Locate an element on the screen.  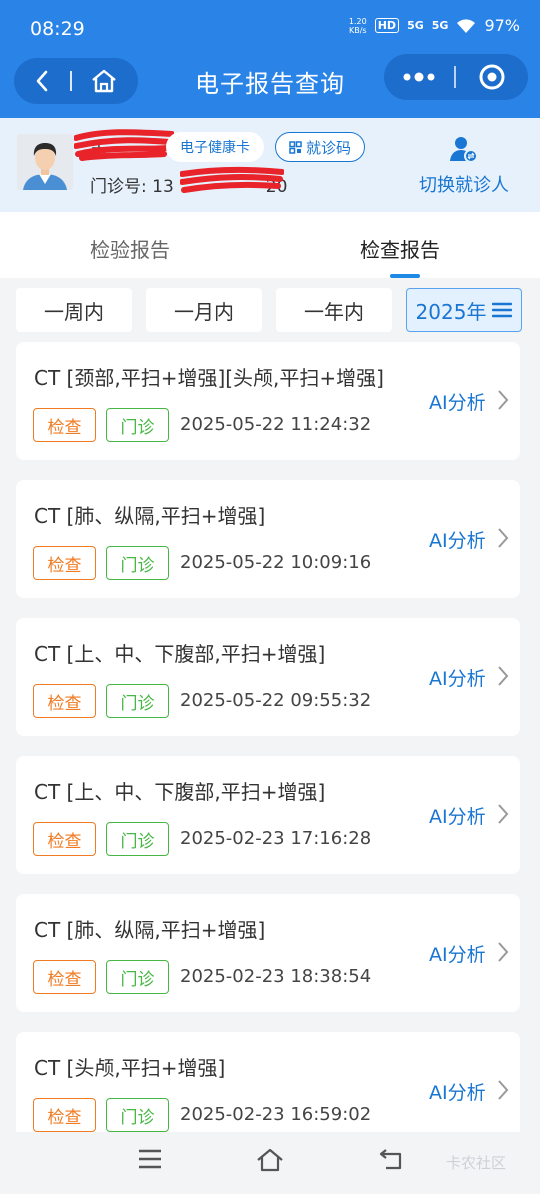
year-selector-label: 2025年 is located at coordinates (451, 311).